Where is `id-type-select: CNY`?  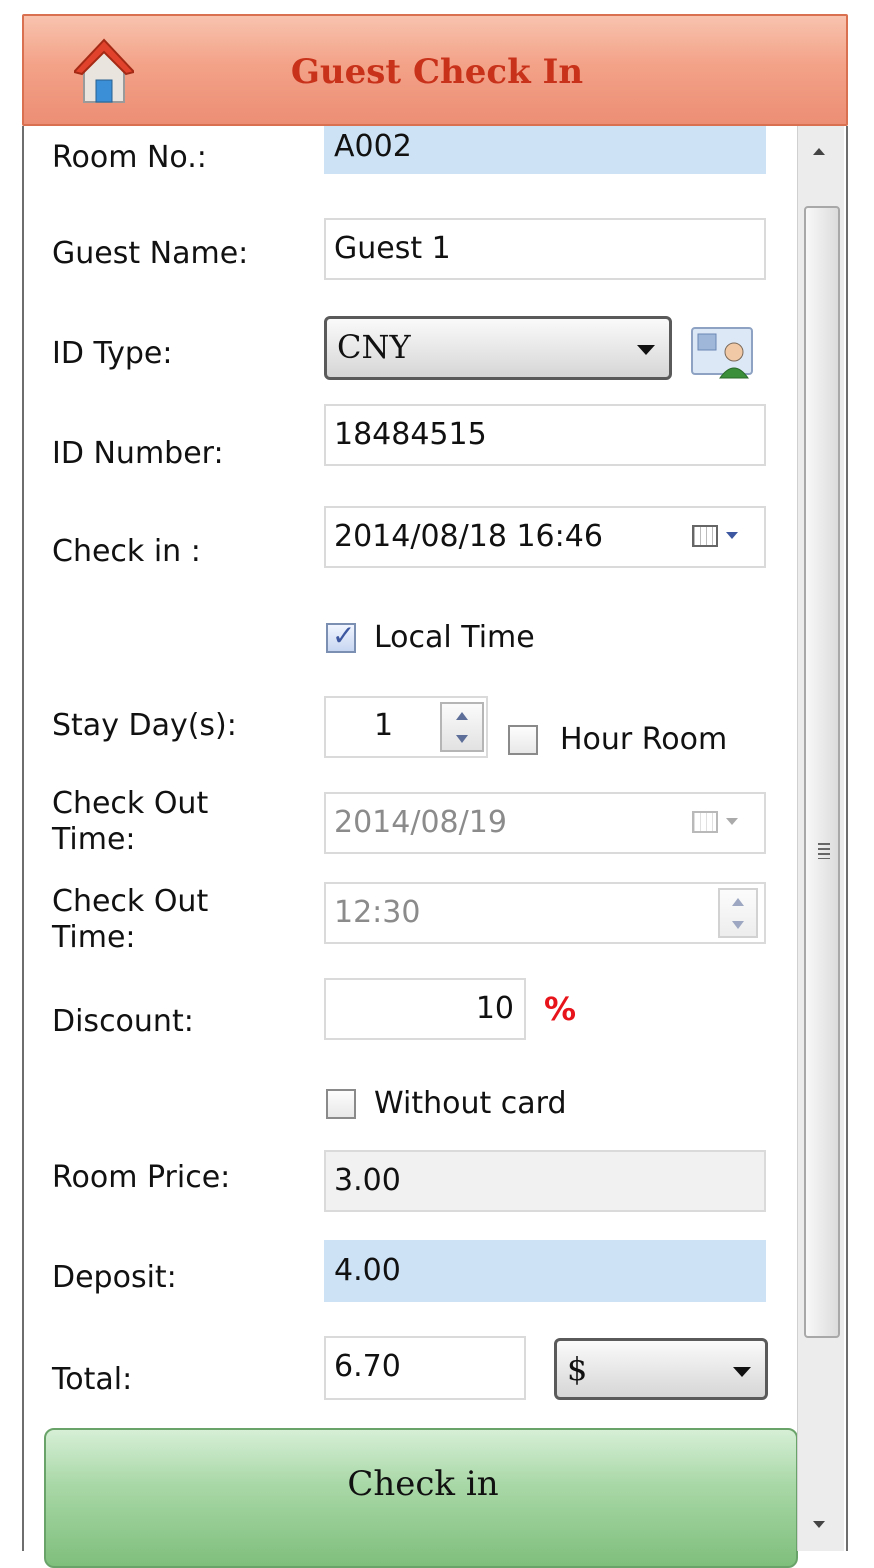 id-type-select: CNY is located at coordinates (498, 348).